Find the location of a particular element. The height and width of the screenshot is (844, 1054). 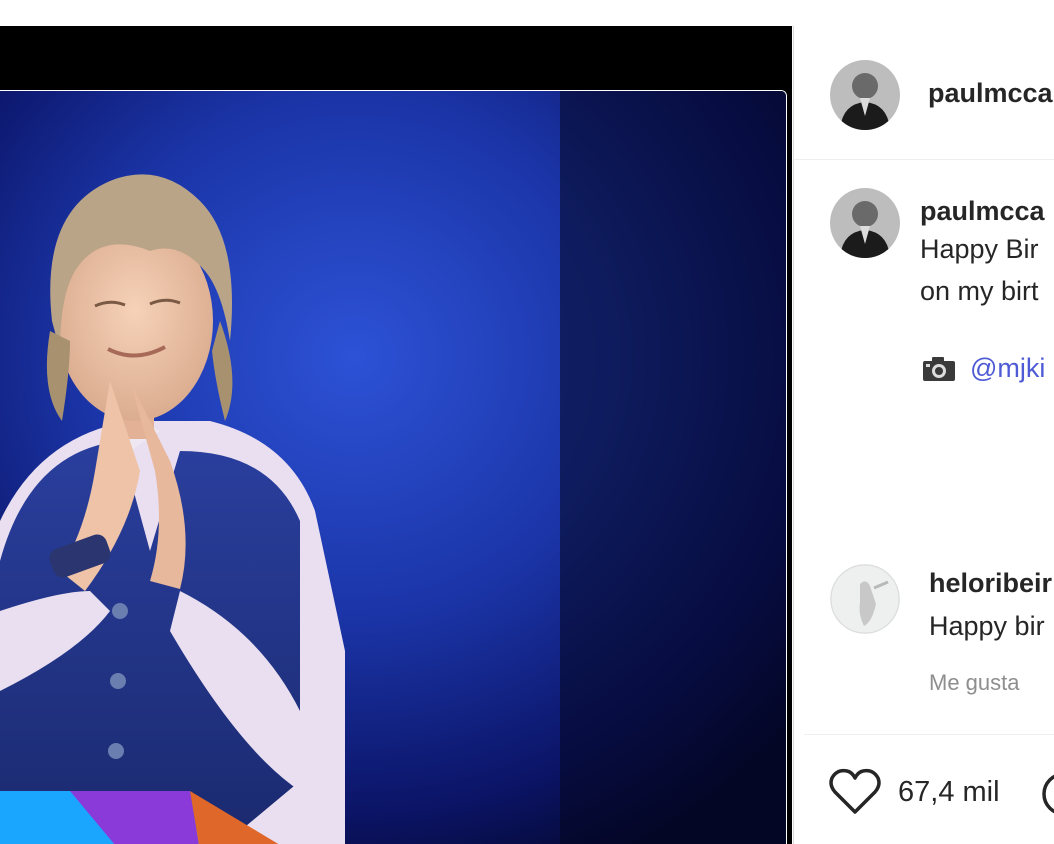

caption-avatar is located at coordinates (865, 223).